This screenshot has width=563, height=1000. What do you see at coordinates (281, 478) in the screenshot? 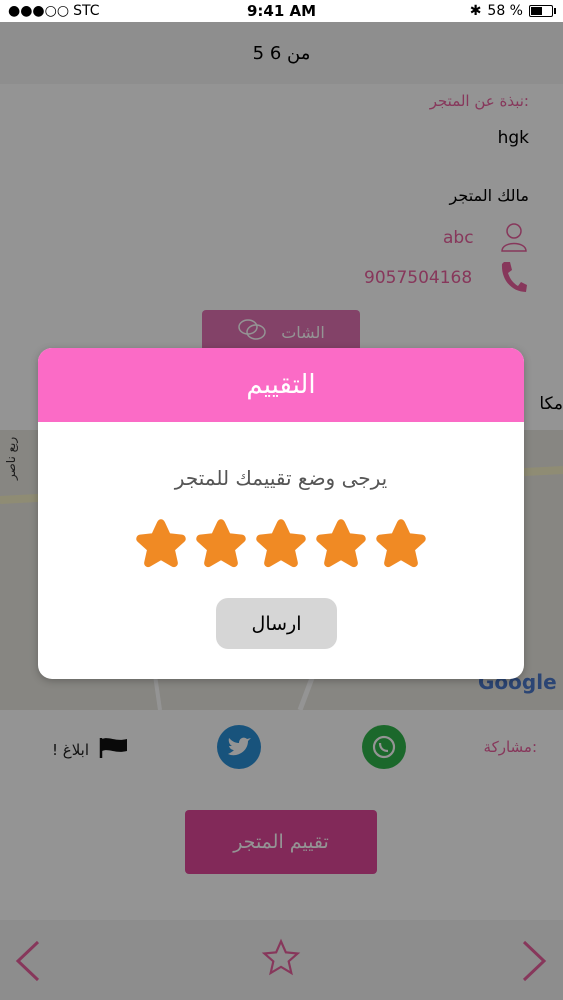
I see `dialog-message: يرجى وضع تقييمك للمتجر` at bounding box center [281, 478].